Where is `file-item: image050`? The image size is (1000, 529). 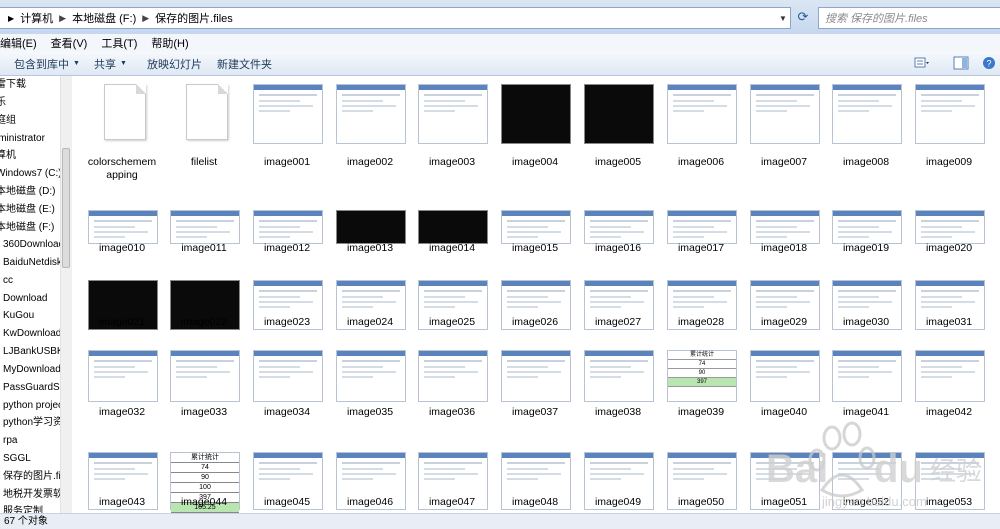
file-item: image050 is located at coordinates (701, 294).